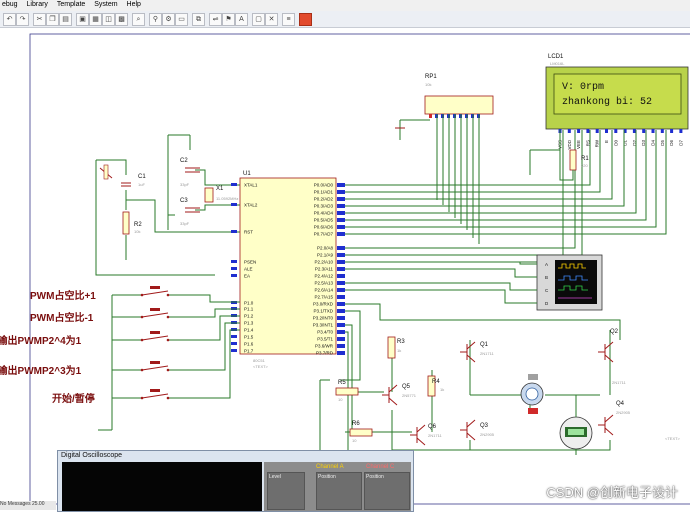 The image size is (690, 512). I want to click on resistor-r5: R5 10, so click(347, 391).